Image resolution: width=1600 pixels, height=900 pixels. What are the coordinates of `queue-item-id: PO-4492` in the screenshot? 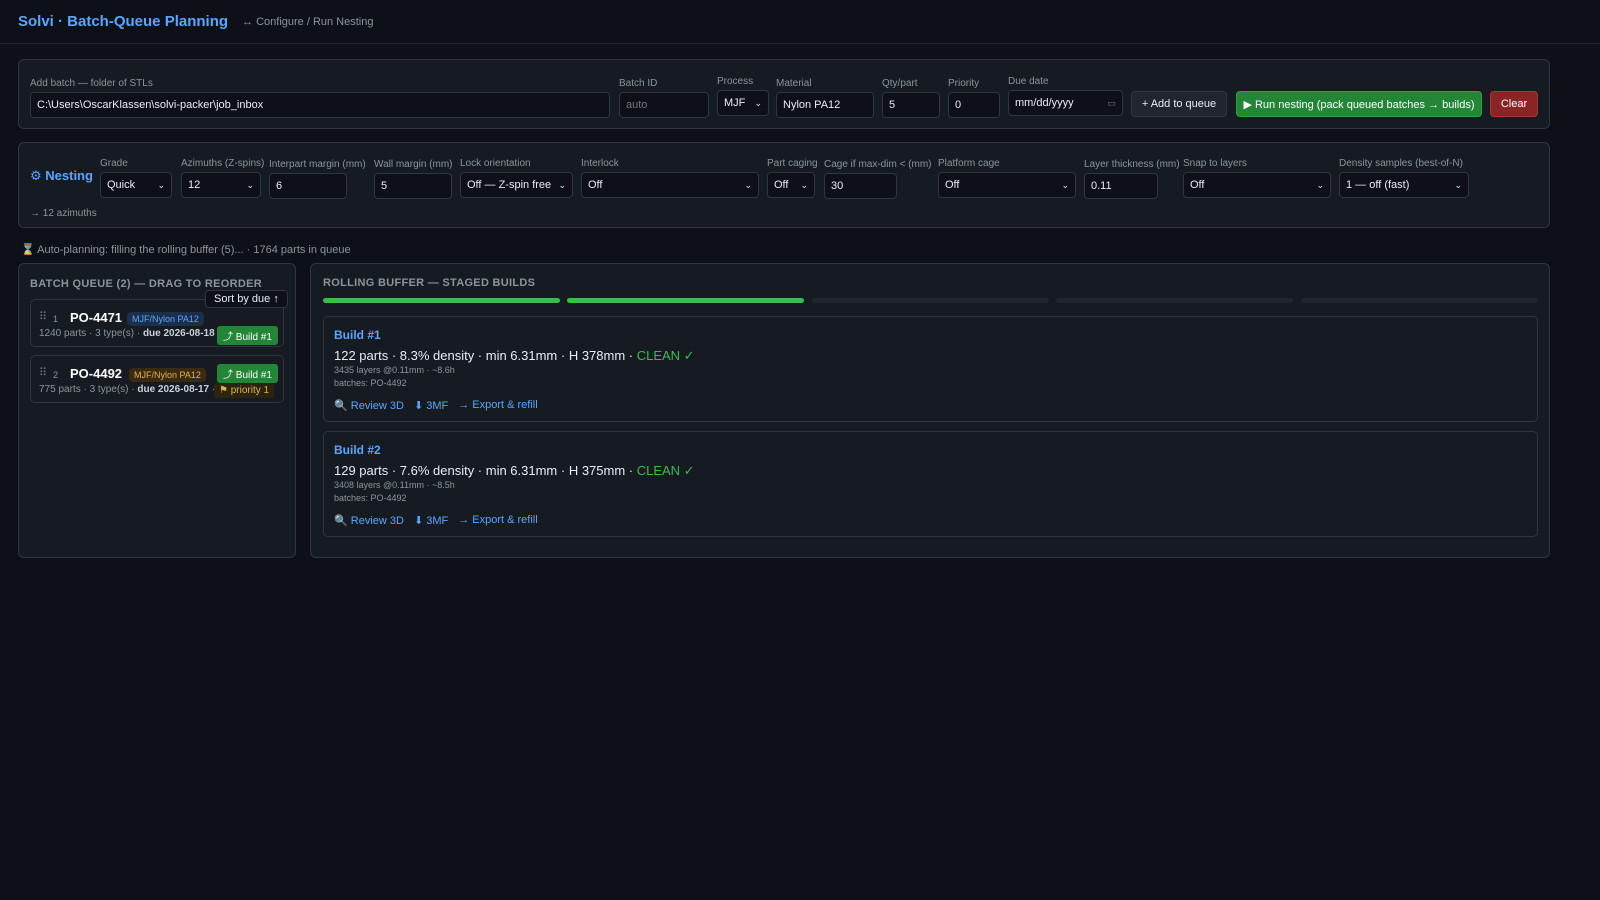 It's located at (96, 373).